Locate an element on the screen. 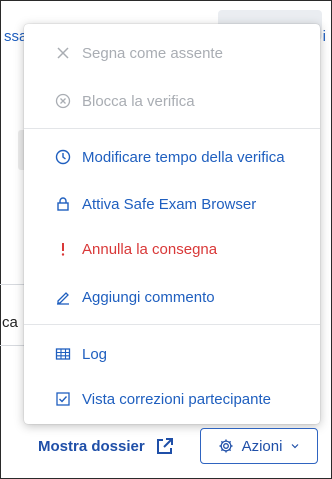 Image resolution: width=332 pixels, height=479 pixels. menu-item-label: Modificare tempo della verifica is located at coordinates (183, 157).